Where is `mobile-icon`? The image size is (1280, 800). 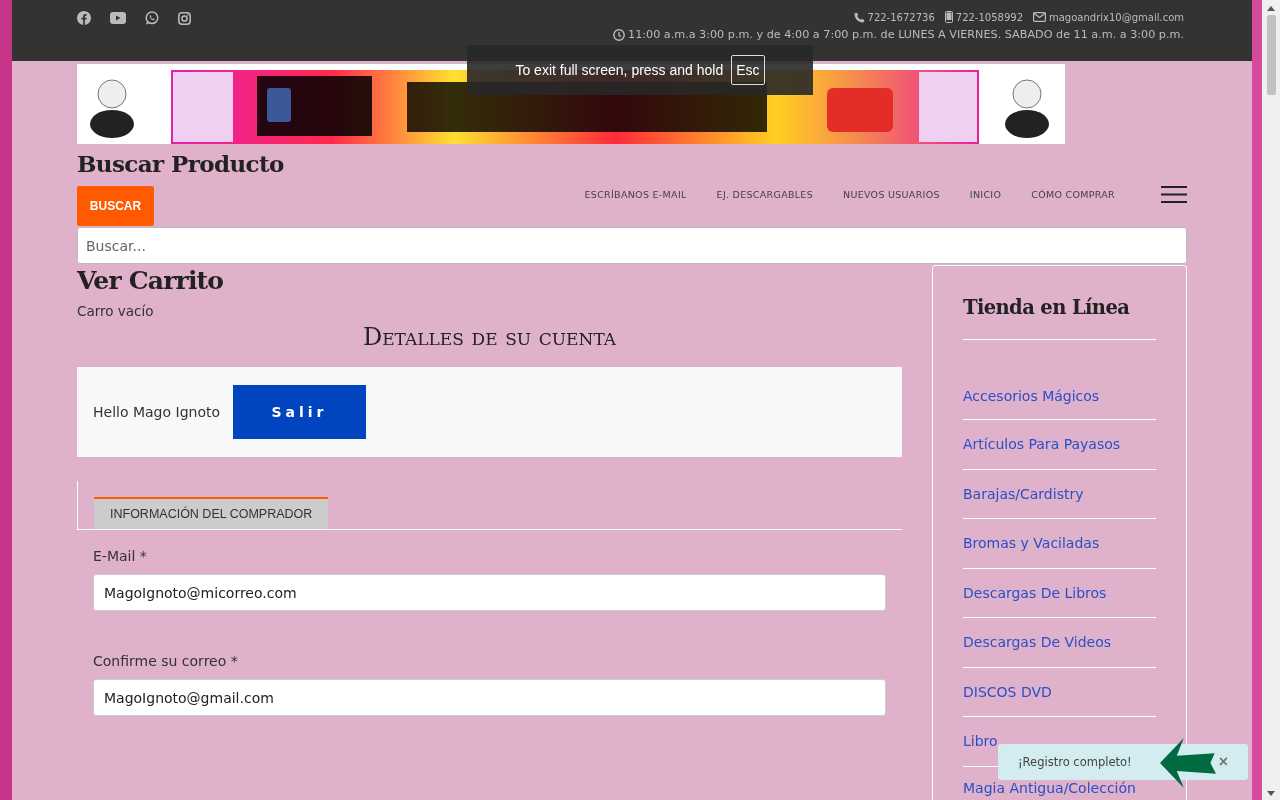 mobile-icon is located at coordinates (948, 17).